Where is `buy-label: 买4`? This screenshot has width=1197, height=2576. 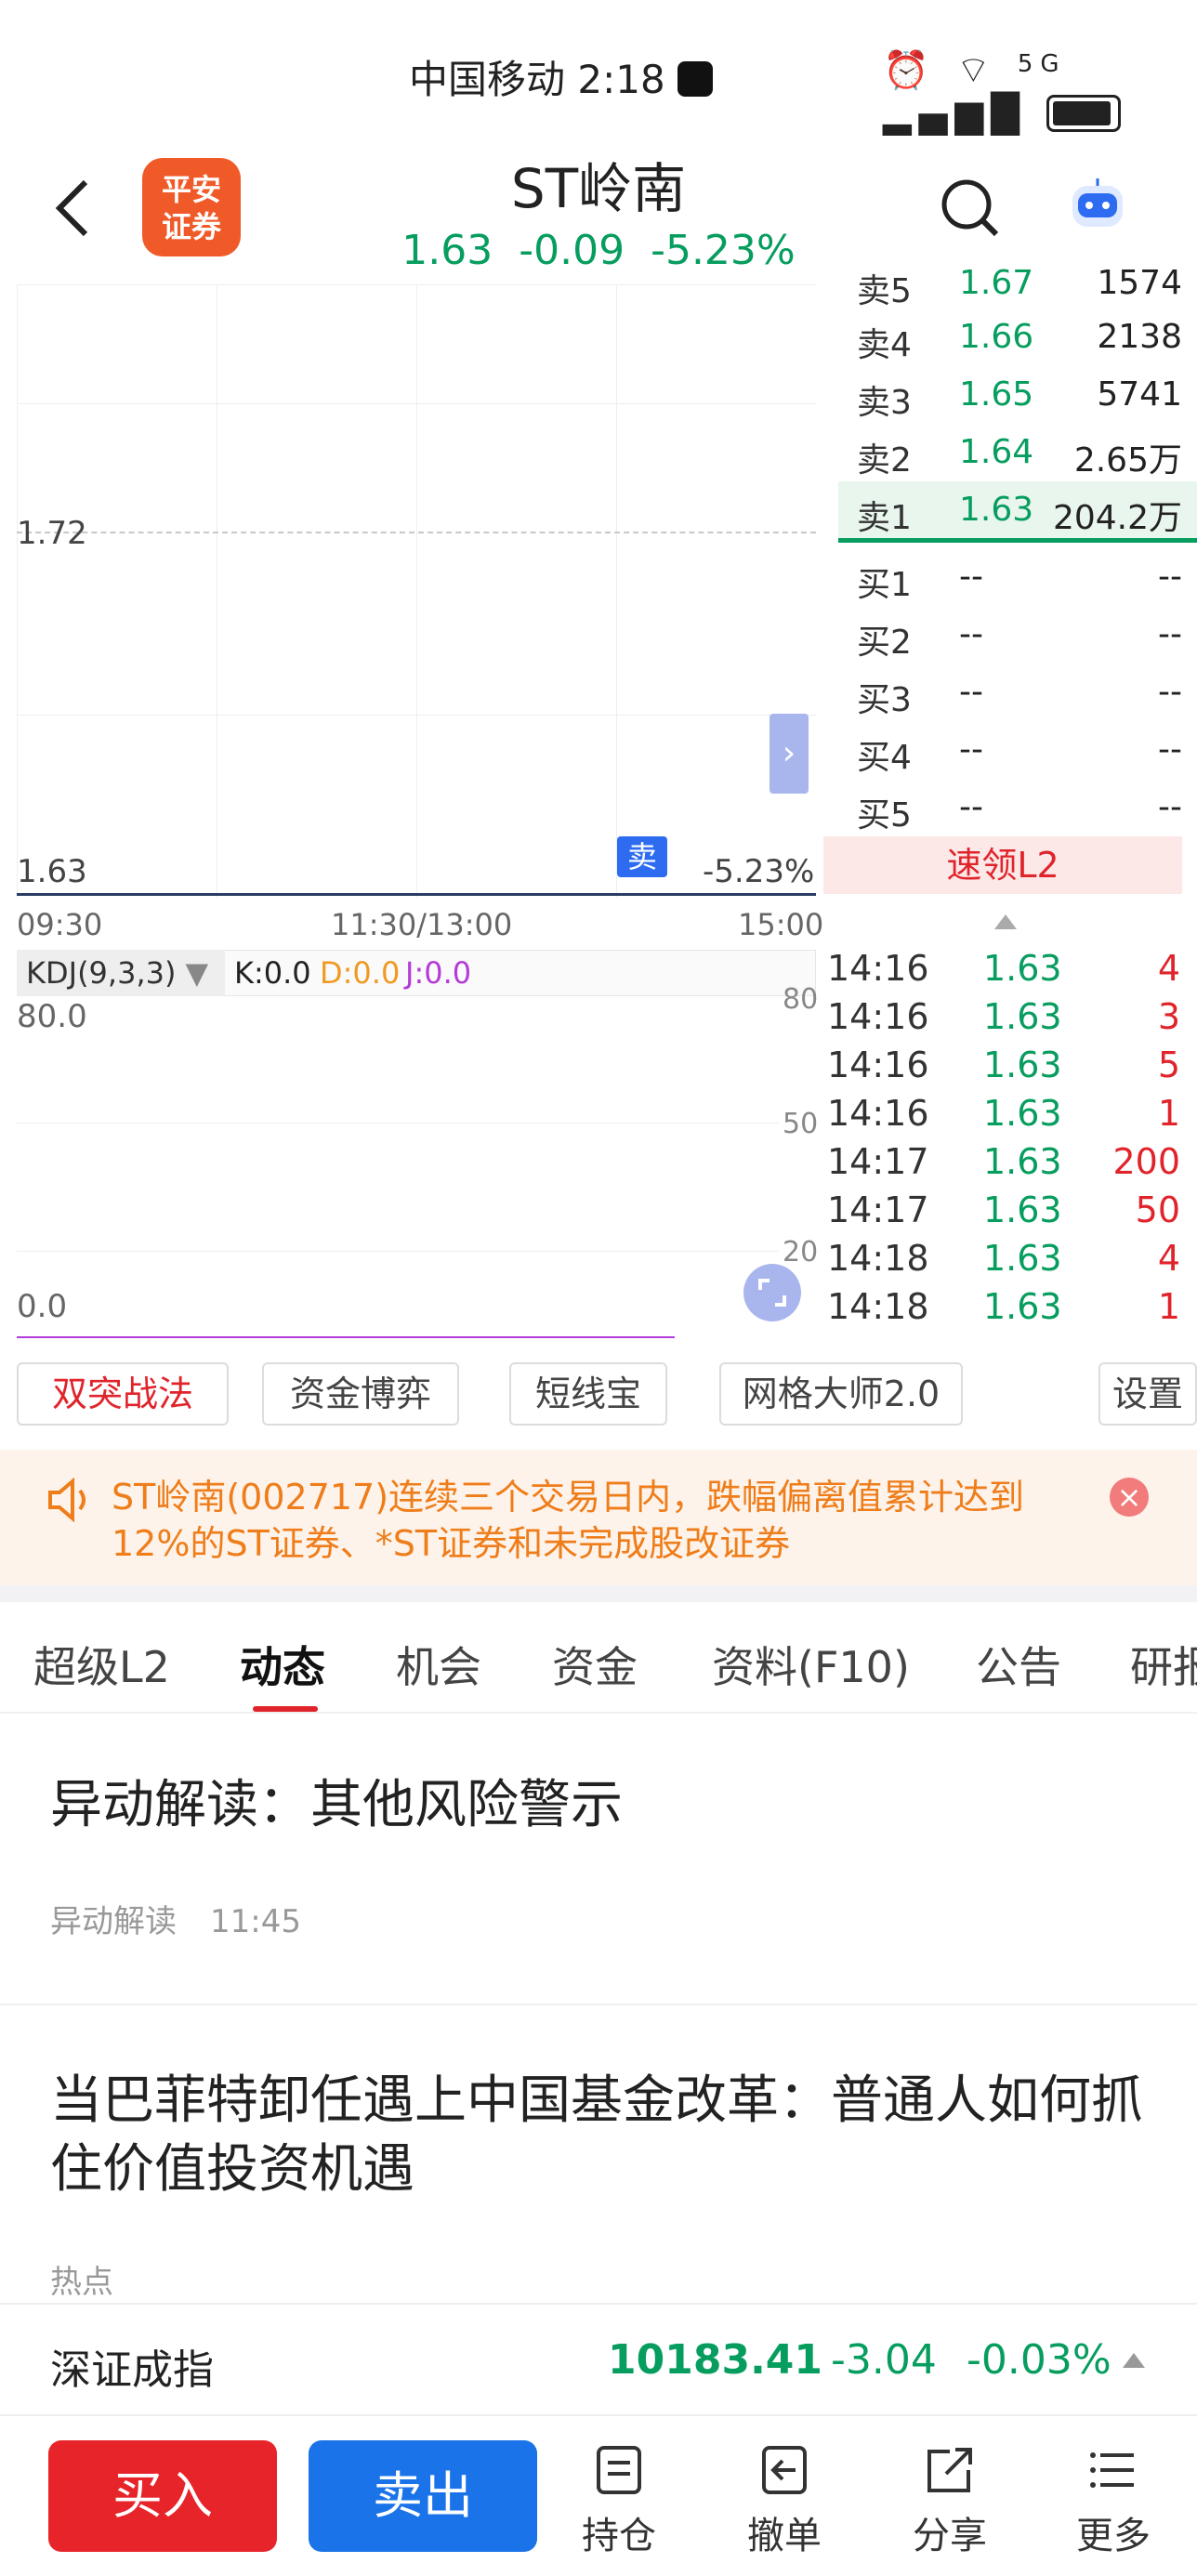
buy-label: 买4 is located at coordinates (884, 758).